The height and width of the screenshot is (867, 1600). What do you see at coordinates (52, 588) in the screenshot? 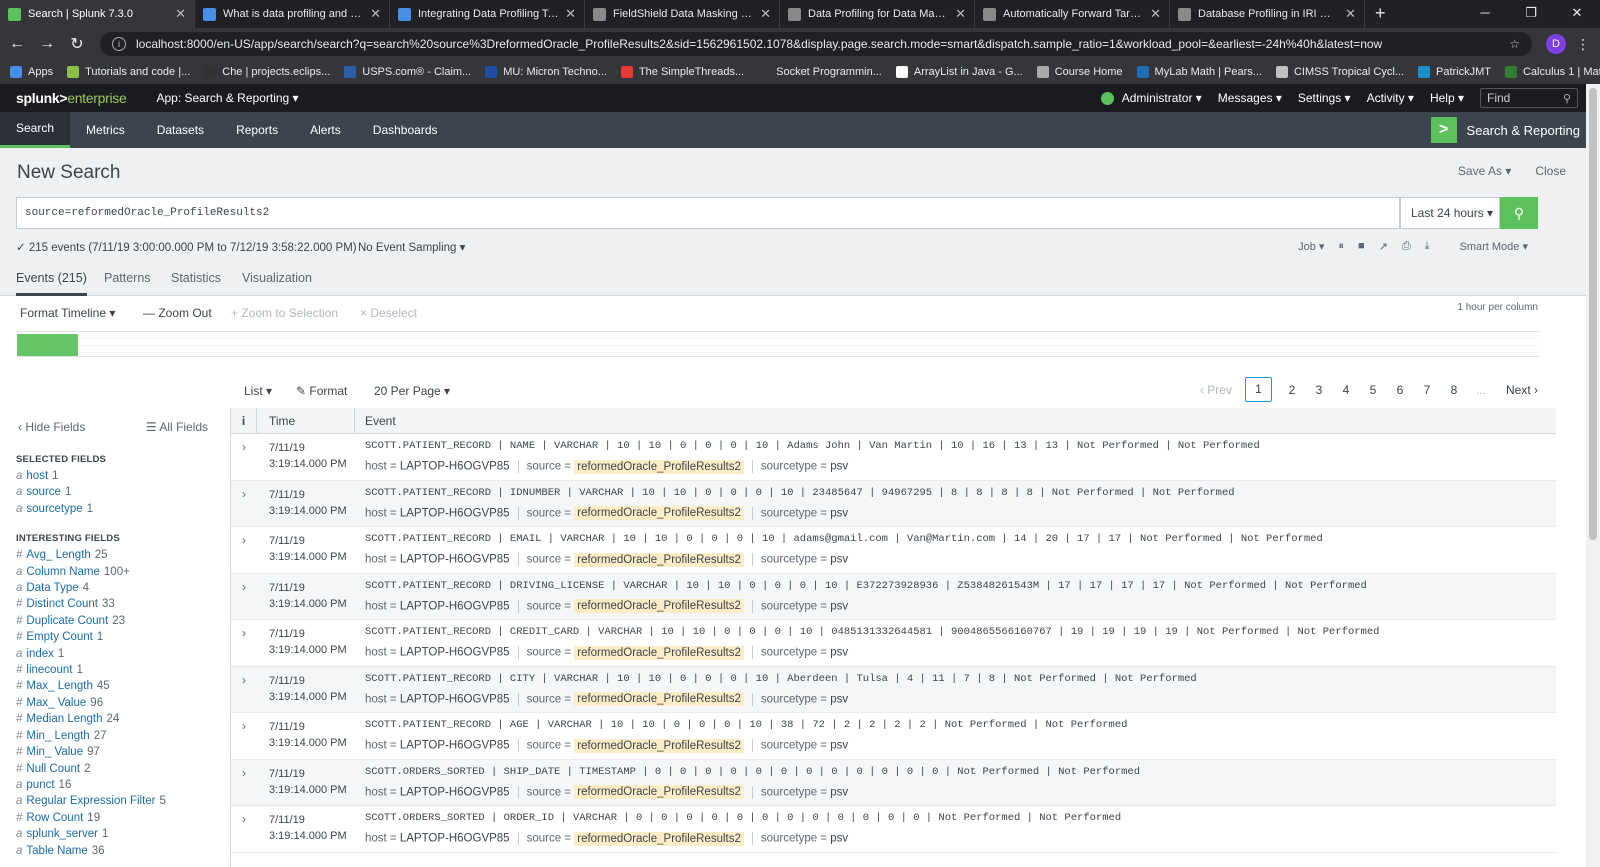
I see `field-name: Data Type` at bounding box center [52, 588].